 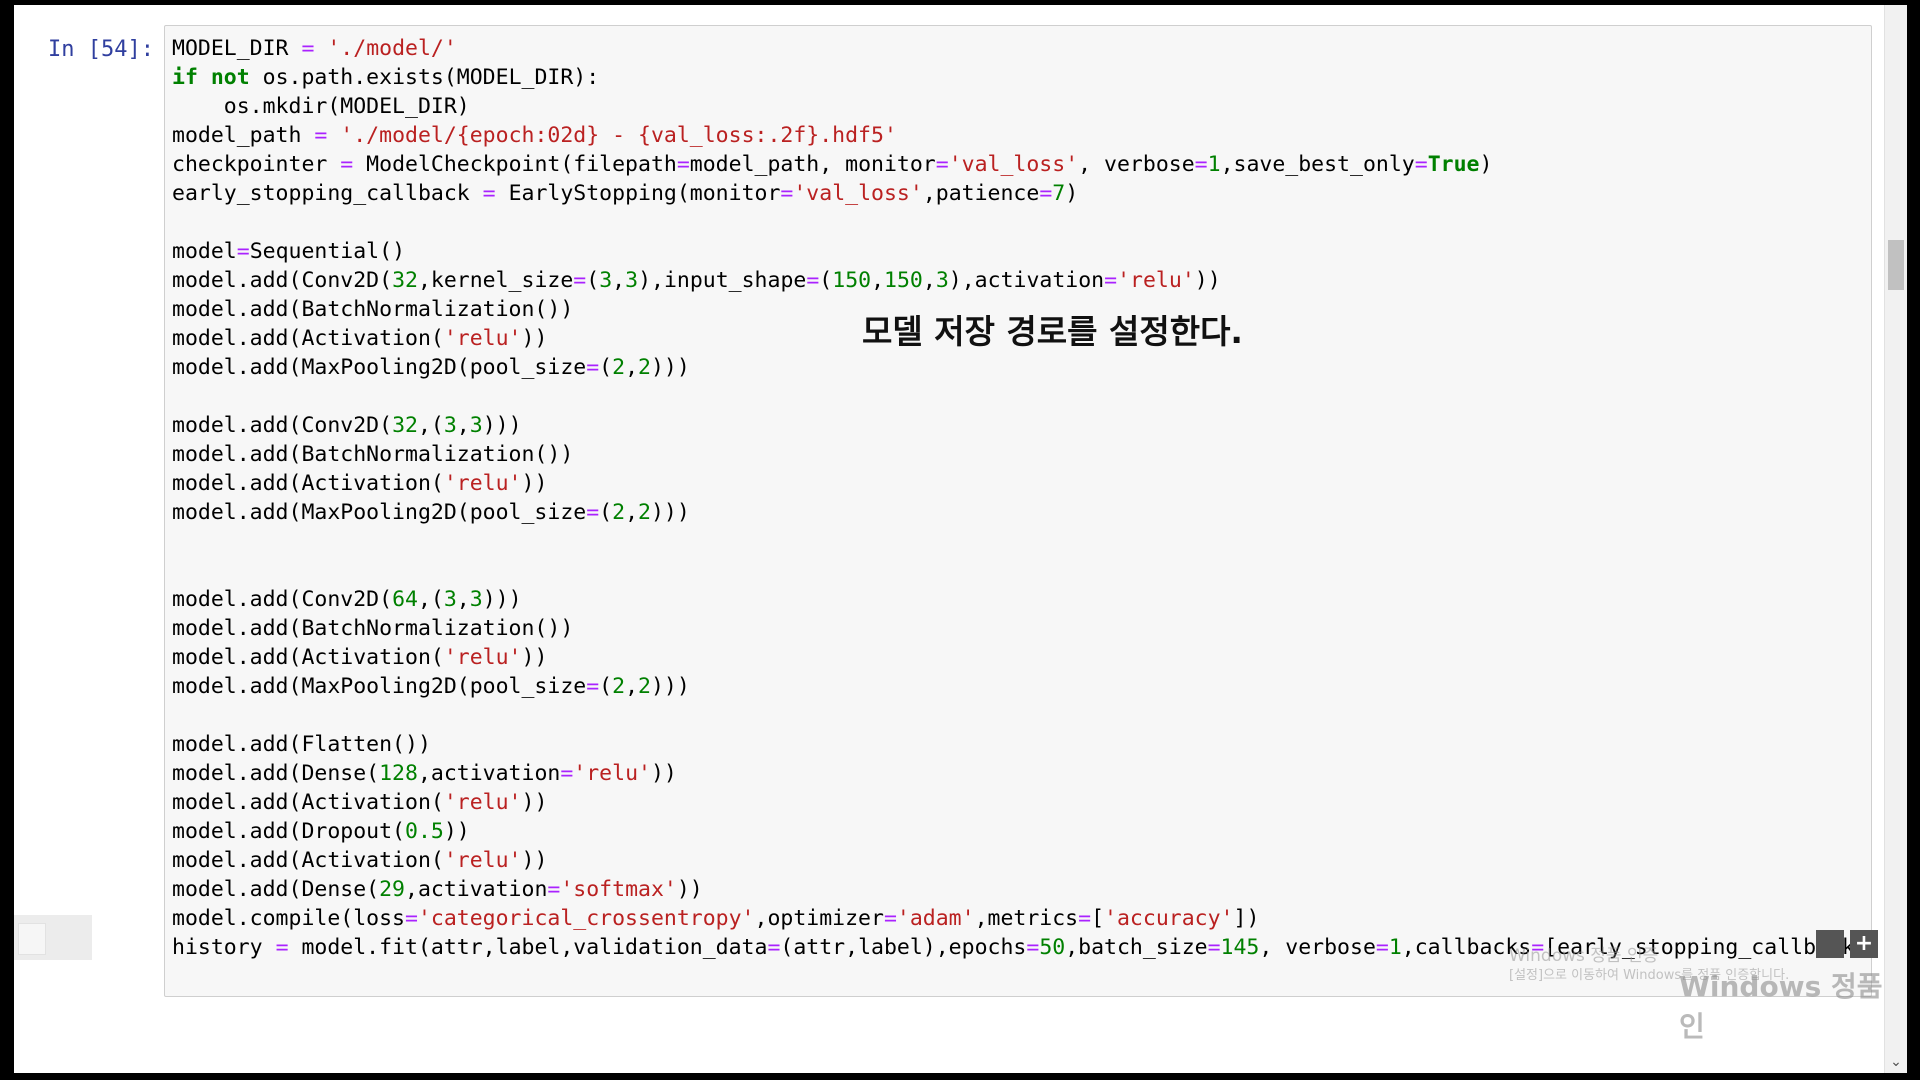 I want to click on code-token: model_path, monitor, so click(x=812, y=164).